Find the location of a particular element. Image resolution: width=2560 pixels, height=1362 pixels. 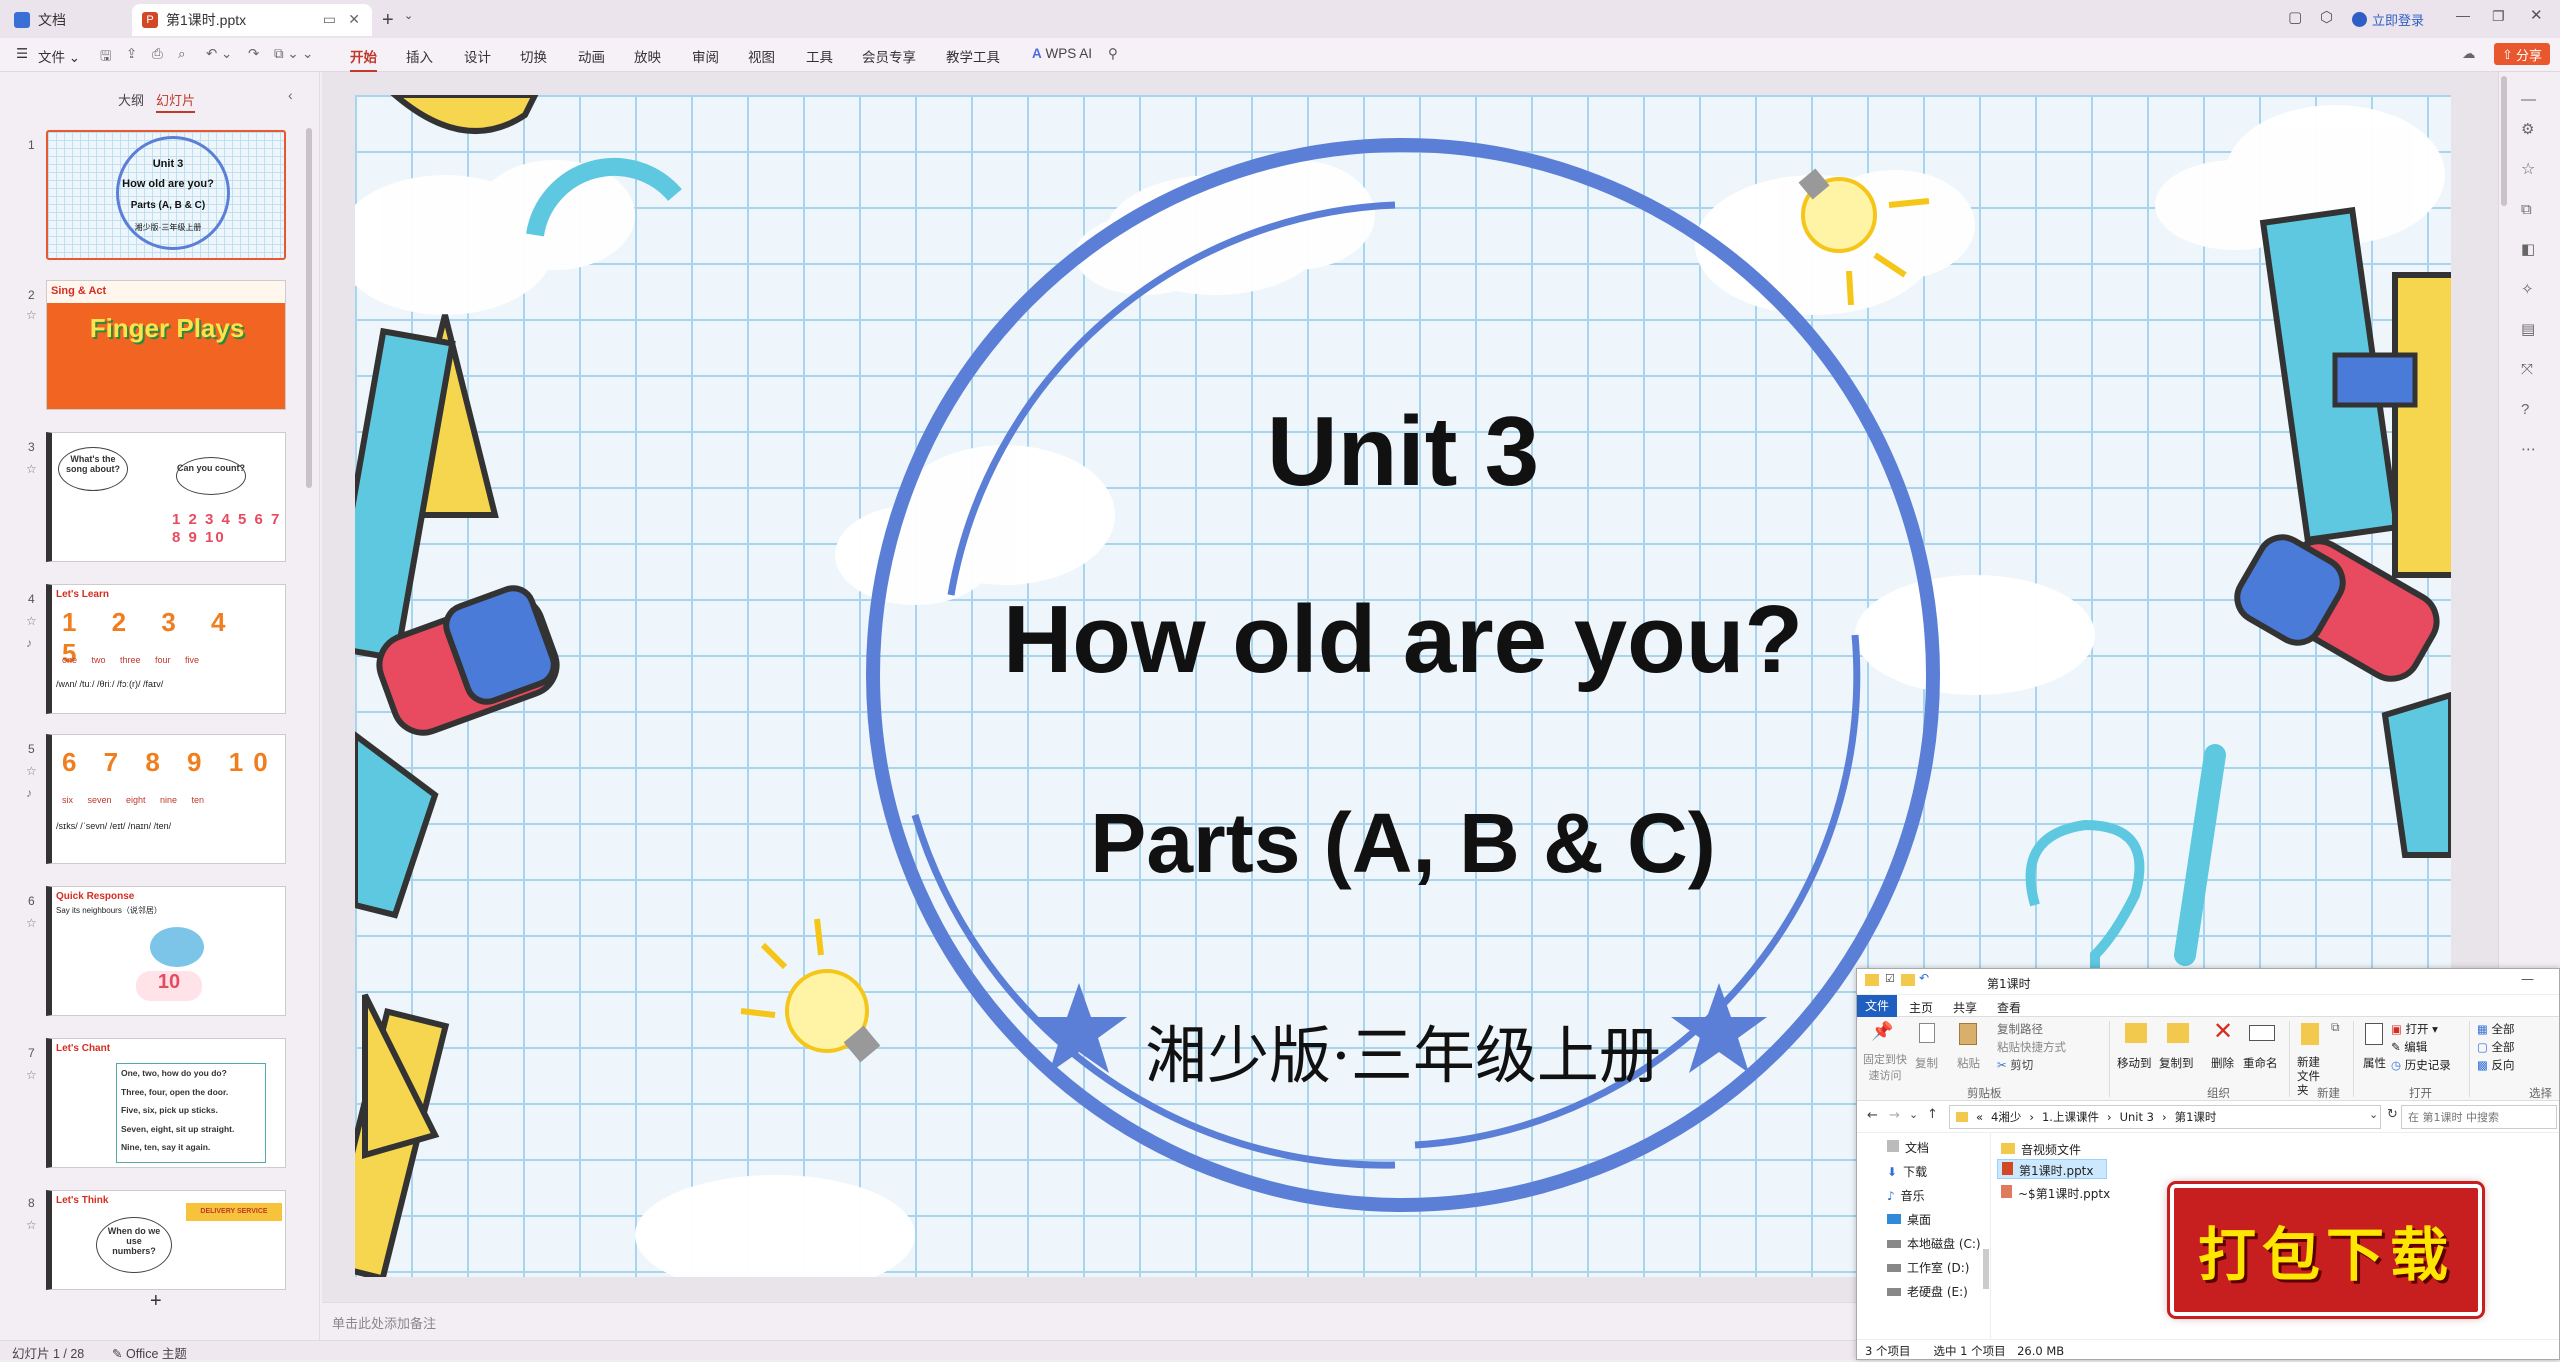

ribbon-tab-home: 主页 is located at coordinates (1921, 1007).